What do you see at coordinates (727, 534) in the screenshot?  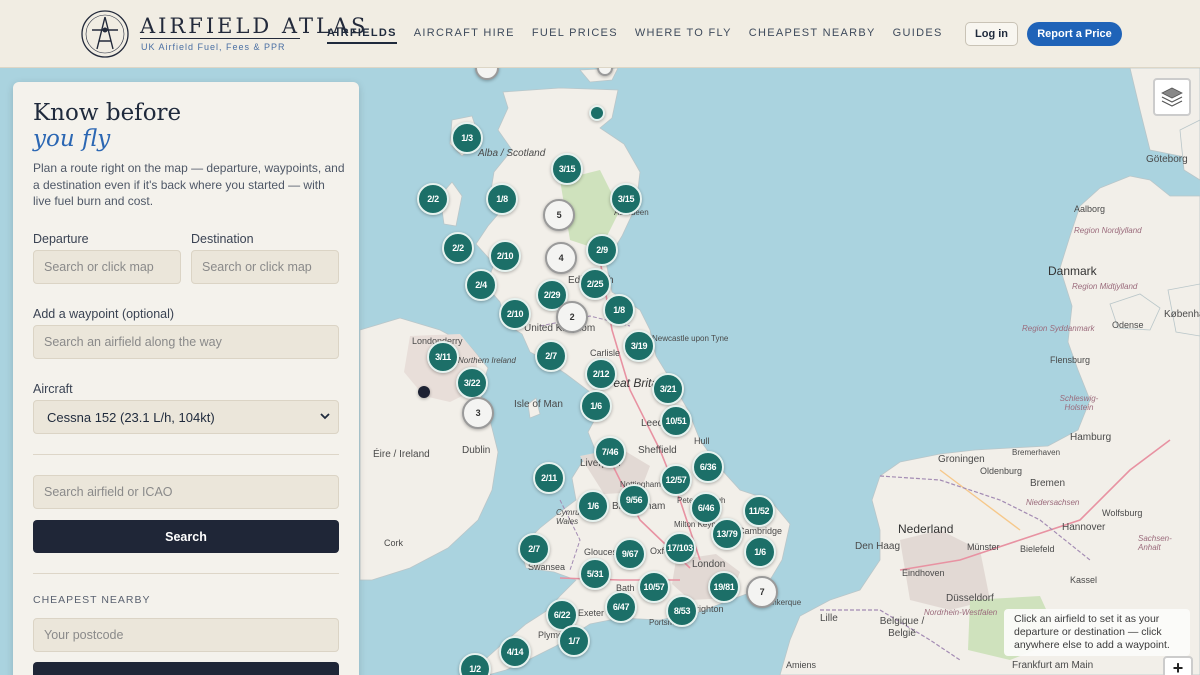 I see `airfield-cluster: 13/79` at bounding box center [727, 534].